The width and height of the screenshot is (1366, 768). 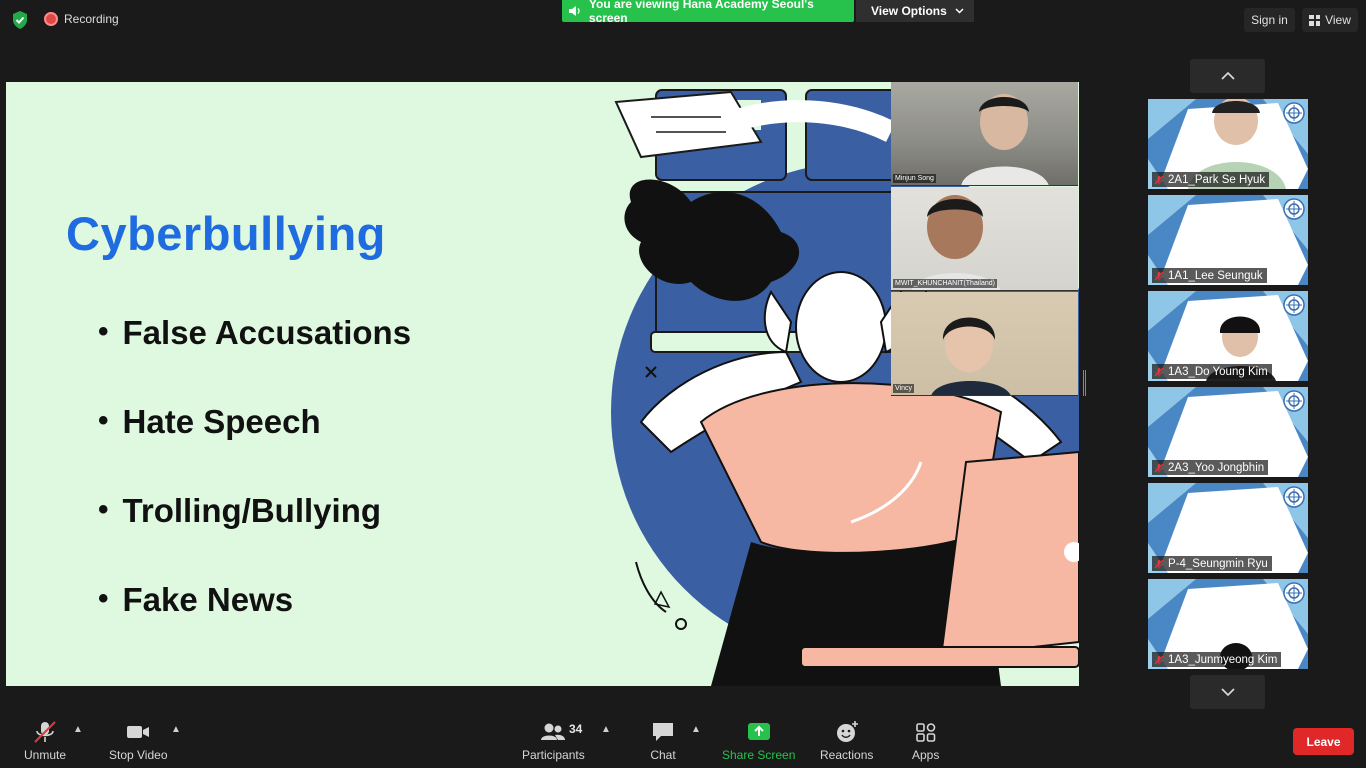 I want to click on participant-tile: P-4_Seungmin Ryu, so click(x=1228, y=528).